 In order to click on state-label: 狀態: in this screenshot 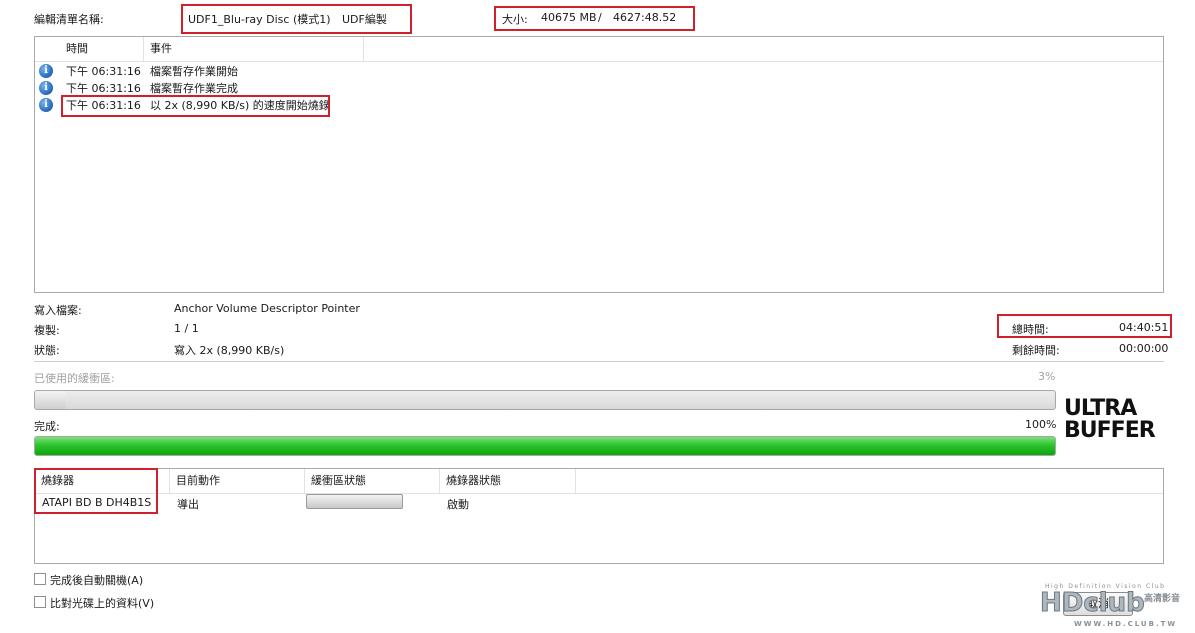, I will do `click(47, 350)`.